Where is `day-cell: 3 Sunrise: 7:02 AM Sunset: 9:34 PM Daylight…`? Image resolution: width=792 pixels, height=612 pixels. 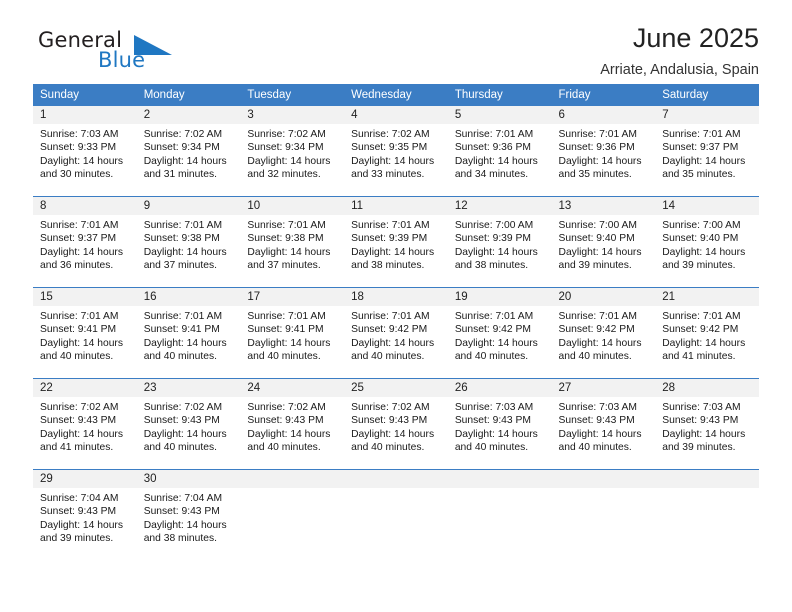
day-cell: 3 Sunrise: 7:02 AM Sunset: 9:34 PM Daylight… is located at coordinates (292, 151).